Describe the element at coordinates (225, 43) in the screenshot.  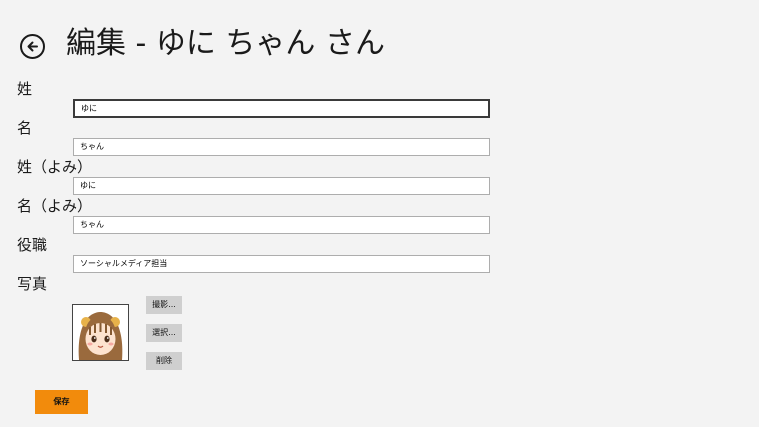
I see `page-title: 編集 - ゆに ちゃん さん` at that location.